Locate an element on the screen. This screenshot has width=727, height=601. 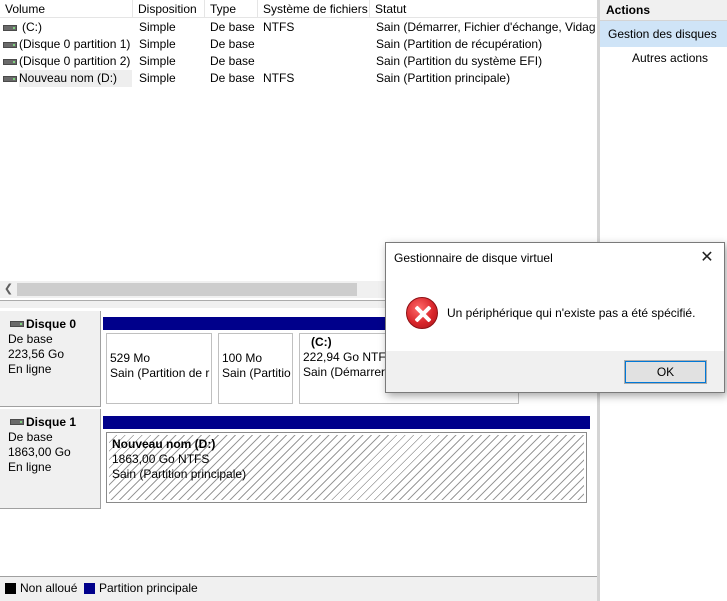
column-header-filesystem: Système de fichiers is located at coordinates (314, 9).